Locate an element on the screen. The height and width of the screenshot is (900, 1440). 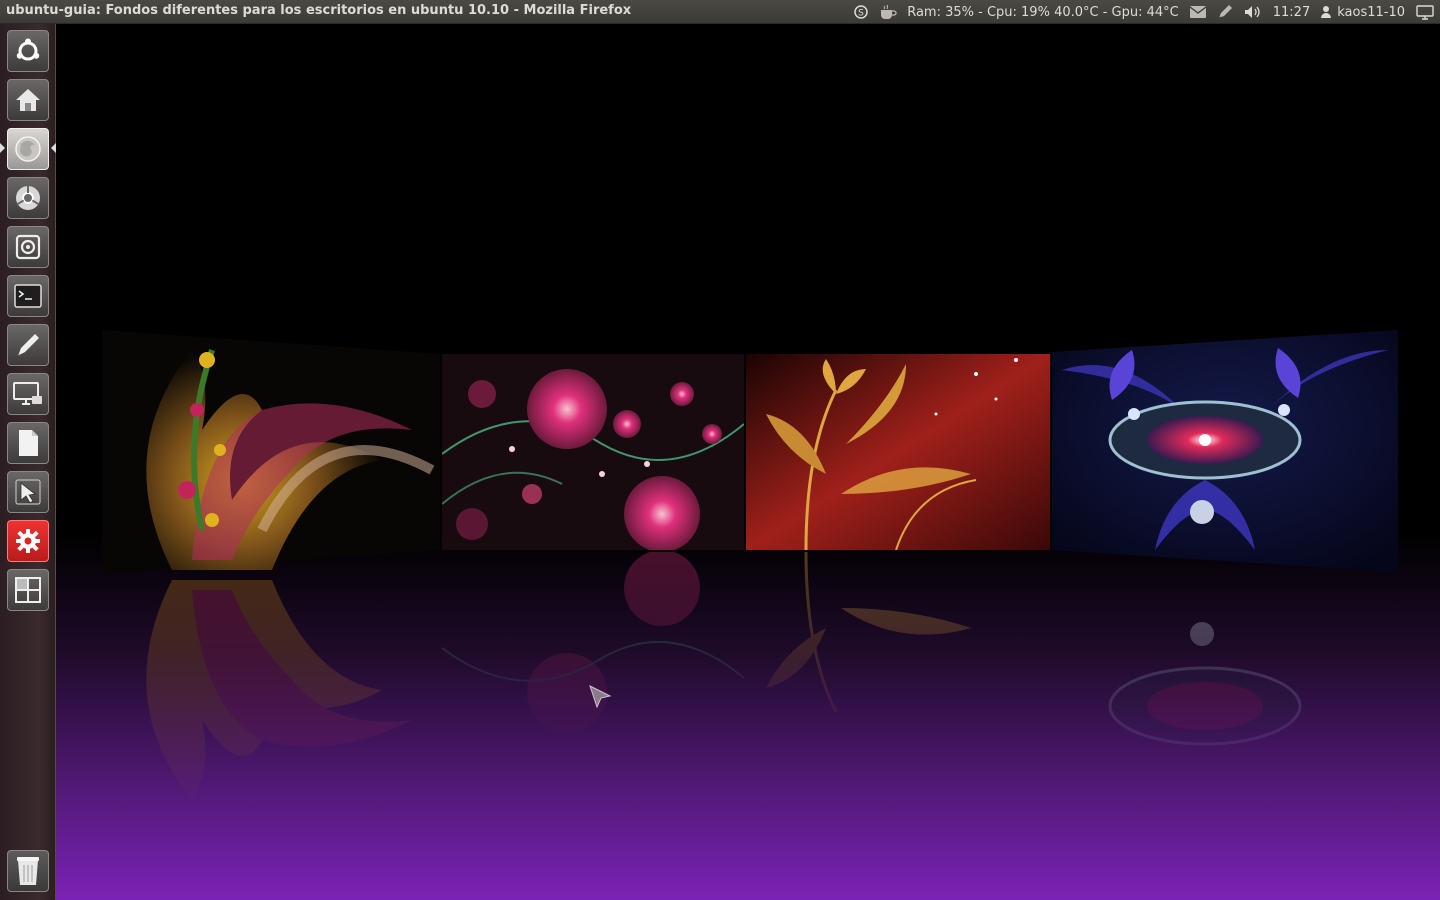
system-monitor: Ram: 35% - Cpu: 19% 40.0°C - Gpu: 44°C is located at coordinates (1043, 12).